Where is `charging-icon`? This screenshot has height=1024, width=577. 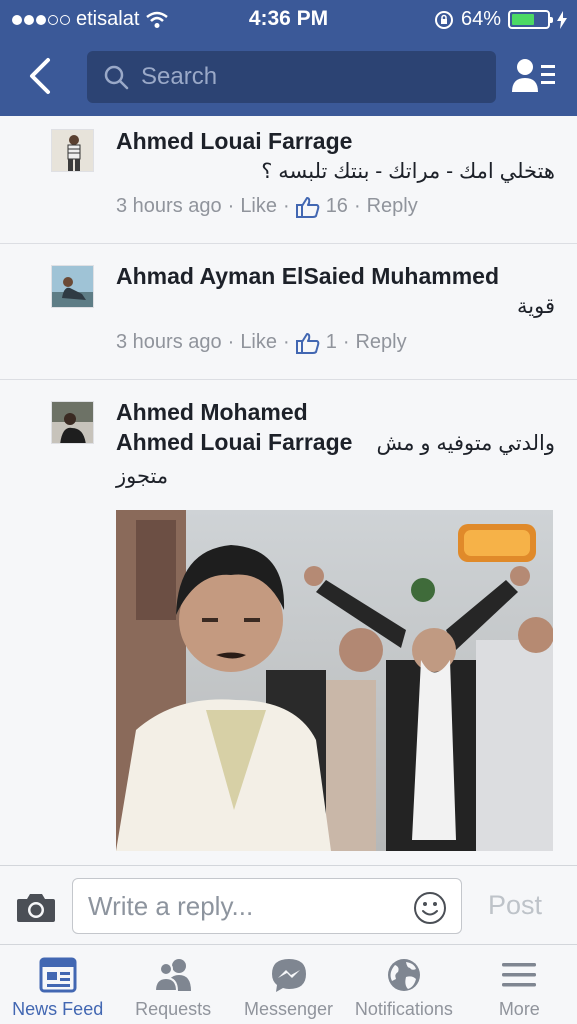
charging-icon is located at coordinates (562, 19).